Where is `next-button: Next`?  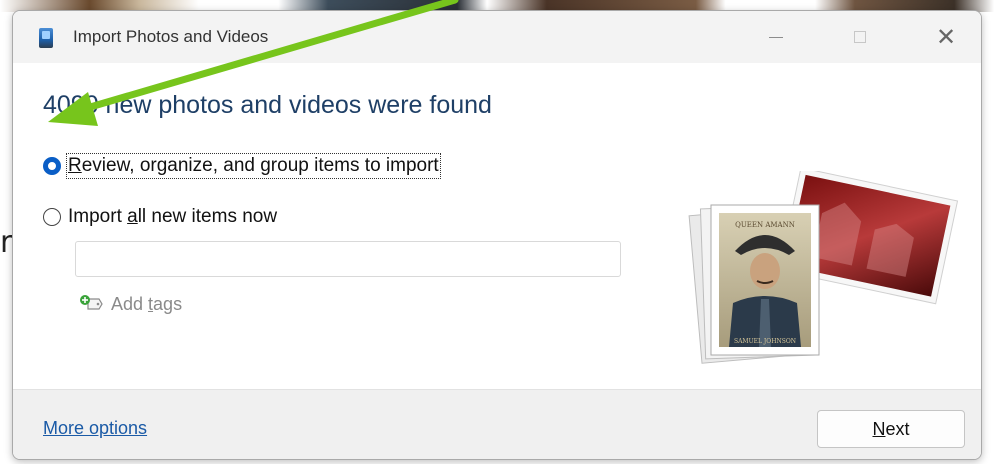 next-button: Next is located at coordinates (891, 429).